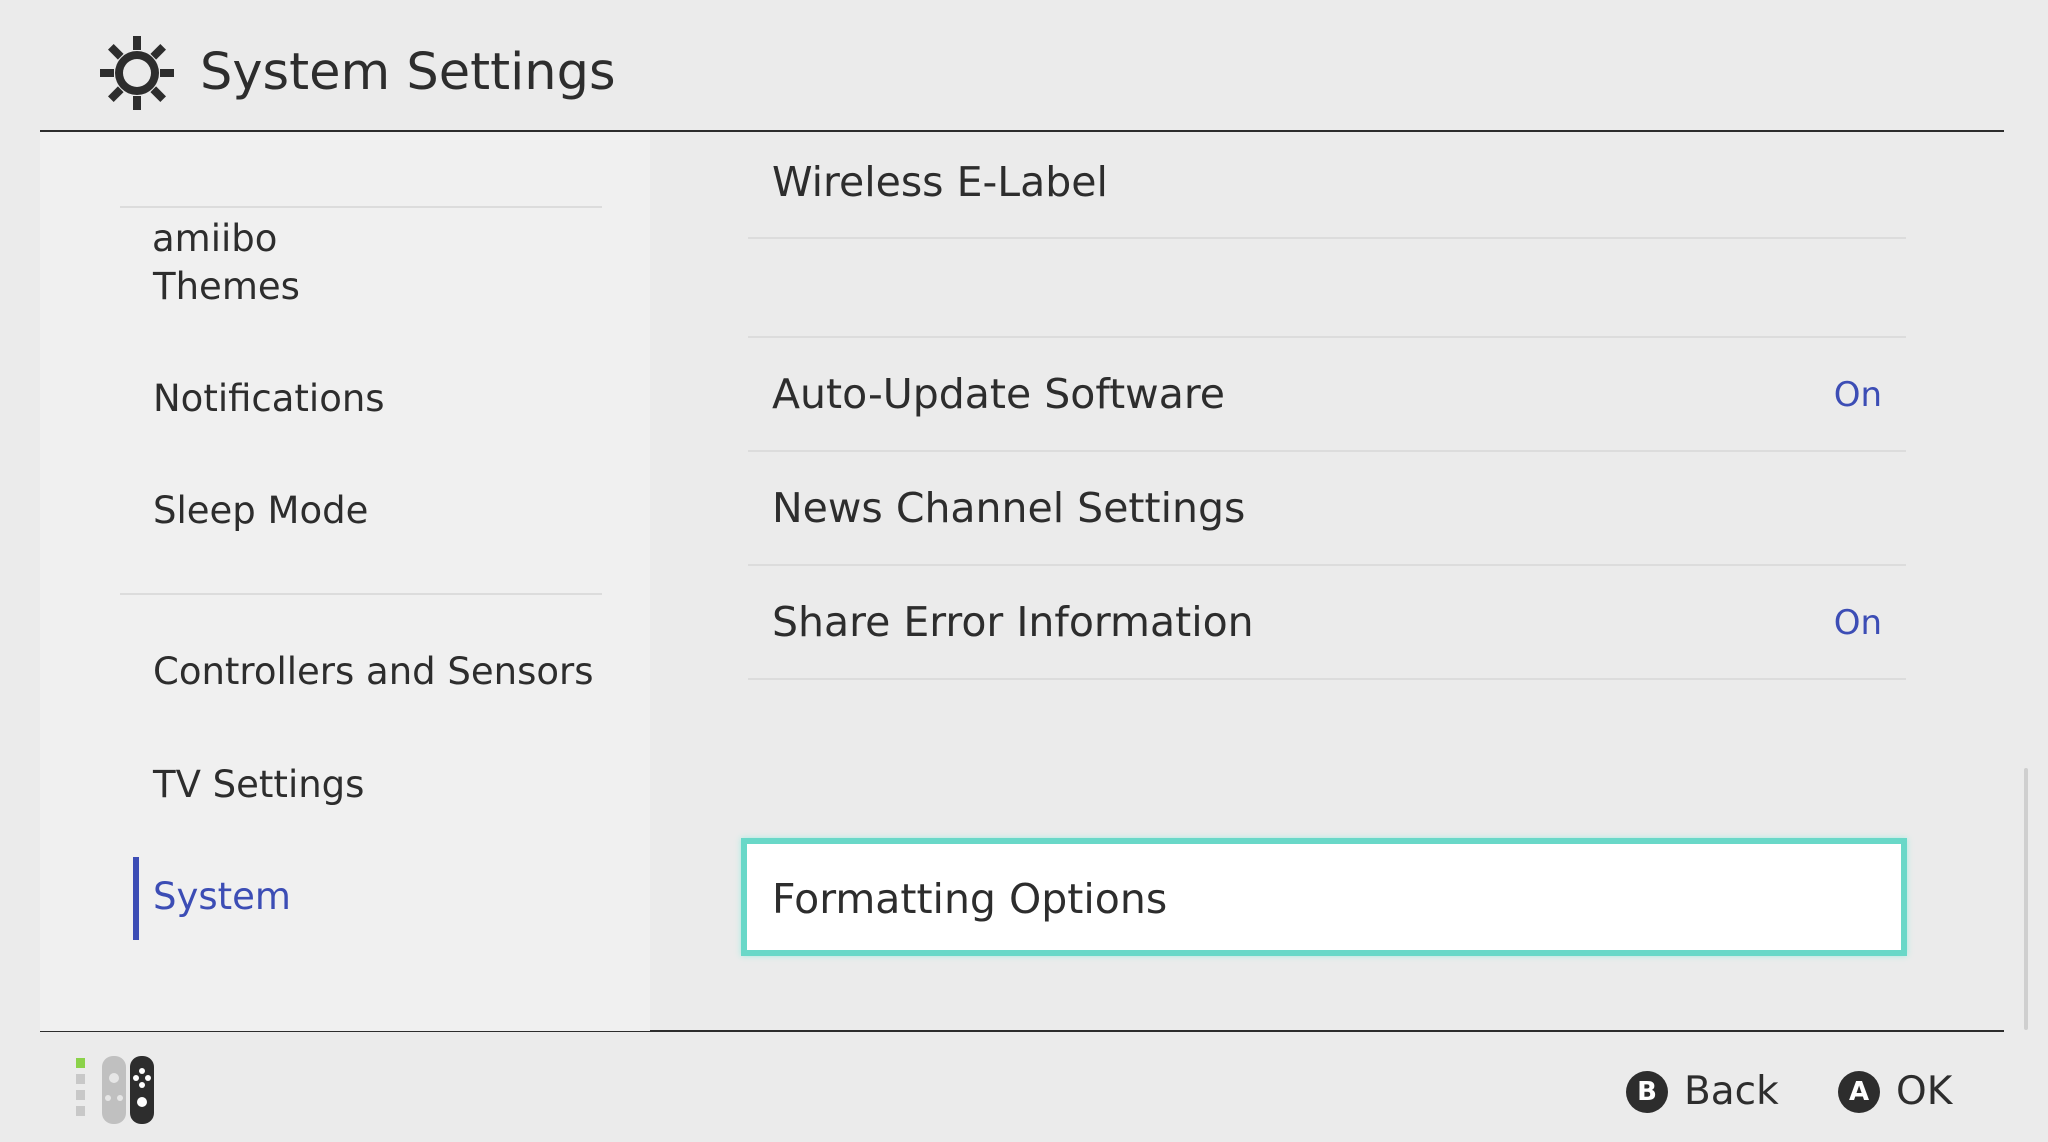  I want to click on auto-update-software-value: On, so click(1857, 395).